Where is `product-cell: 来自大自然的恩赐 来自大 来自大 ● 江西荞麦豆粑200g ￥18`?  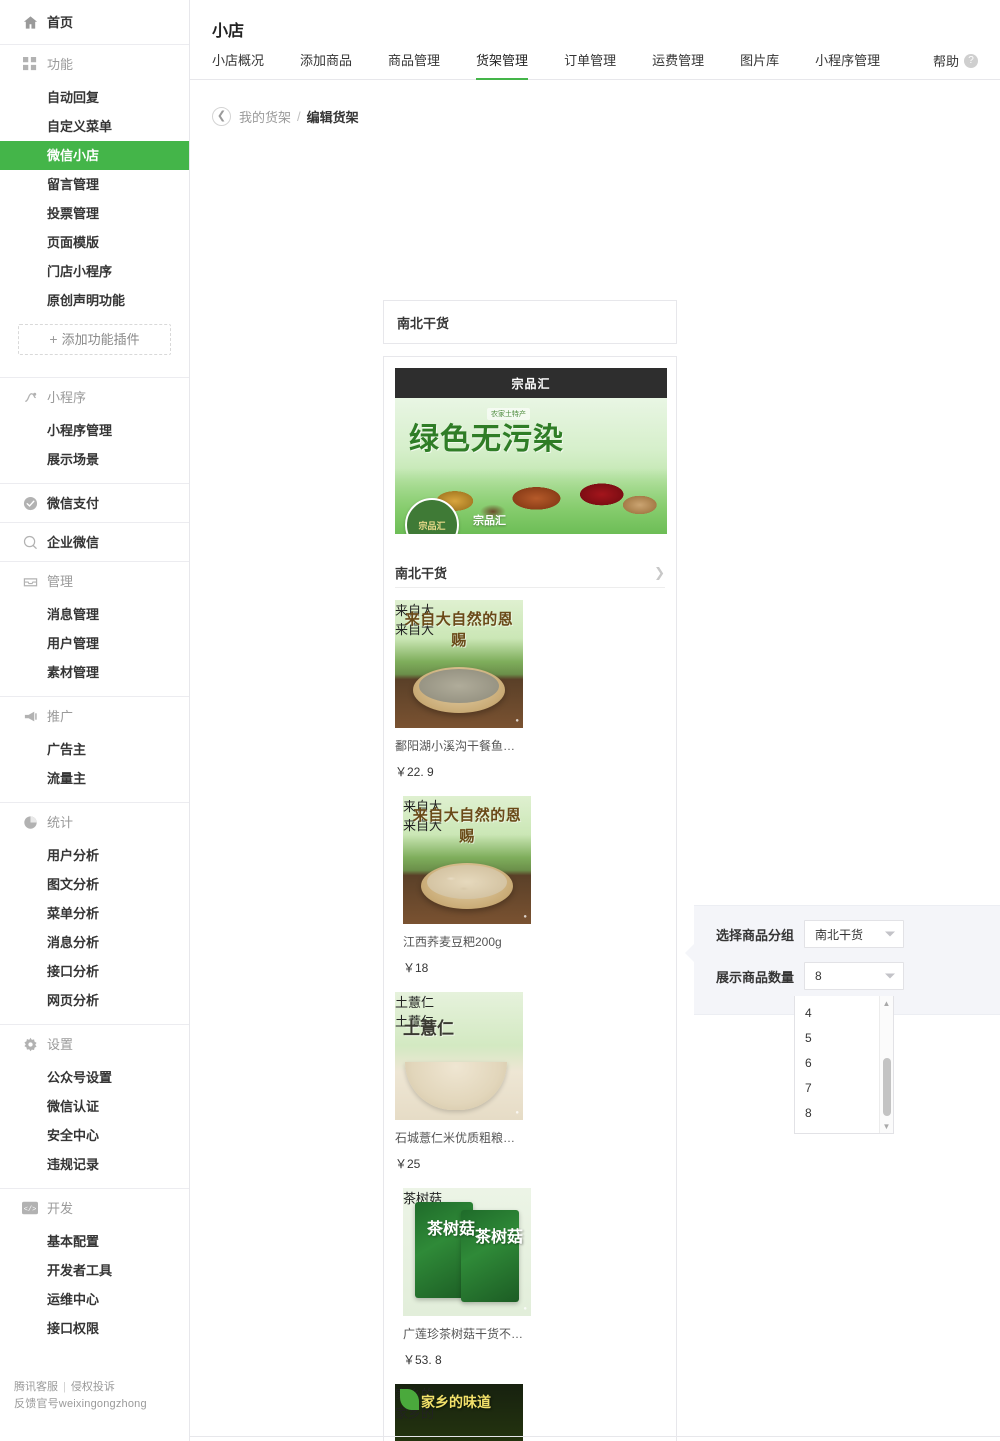
product-cell: 来自大自然的恩赐 来自大 来自大 ● 江西荞麦豆粑200g ￥18 is located at coordinates (463, 894).